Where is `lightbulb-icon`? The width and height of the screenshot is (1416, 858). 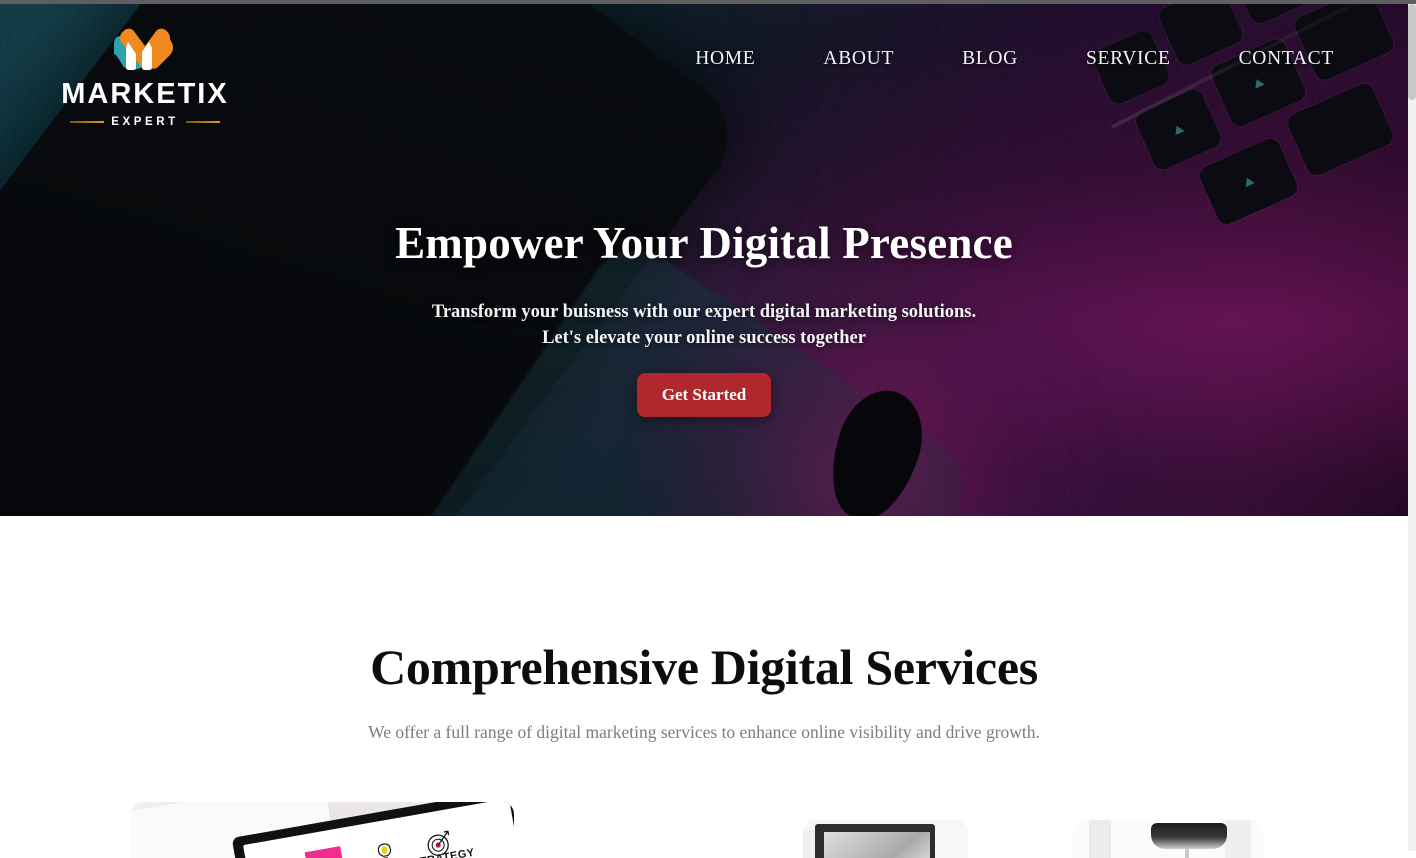
lightbulb-icon is located at coordinates (384, 849).